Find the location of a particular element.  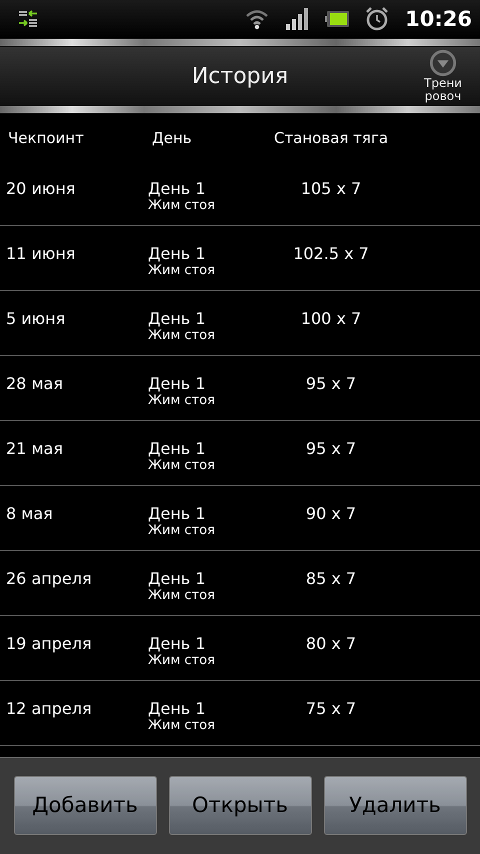

history-row: 8 мая День 1 Жим стоя 90 x 7 is located at coordinates (240, 518).